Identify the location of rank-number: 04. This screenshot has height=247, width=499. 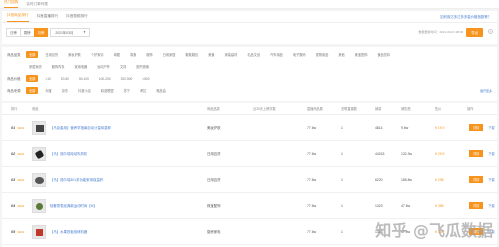
(13, 205).